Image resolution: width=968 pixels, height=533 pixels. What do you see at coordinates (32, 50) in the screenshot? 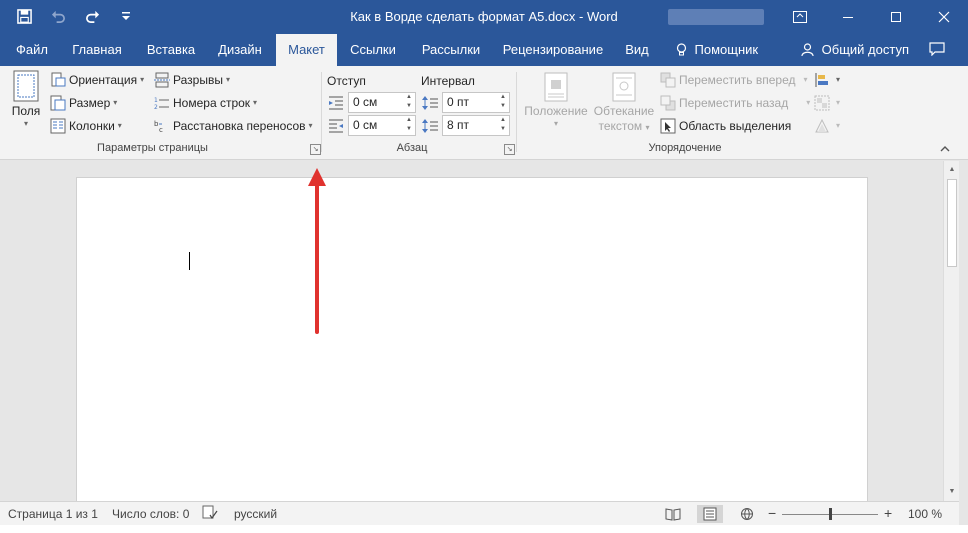
I see `tab-file: Файл` at bounding box center [32, 50].